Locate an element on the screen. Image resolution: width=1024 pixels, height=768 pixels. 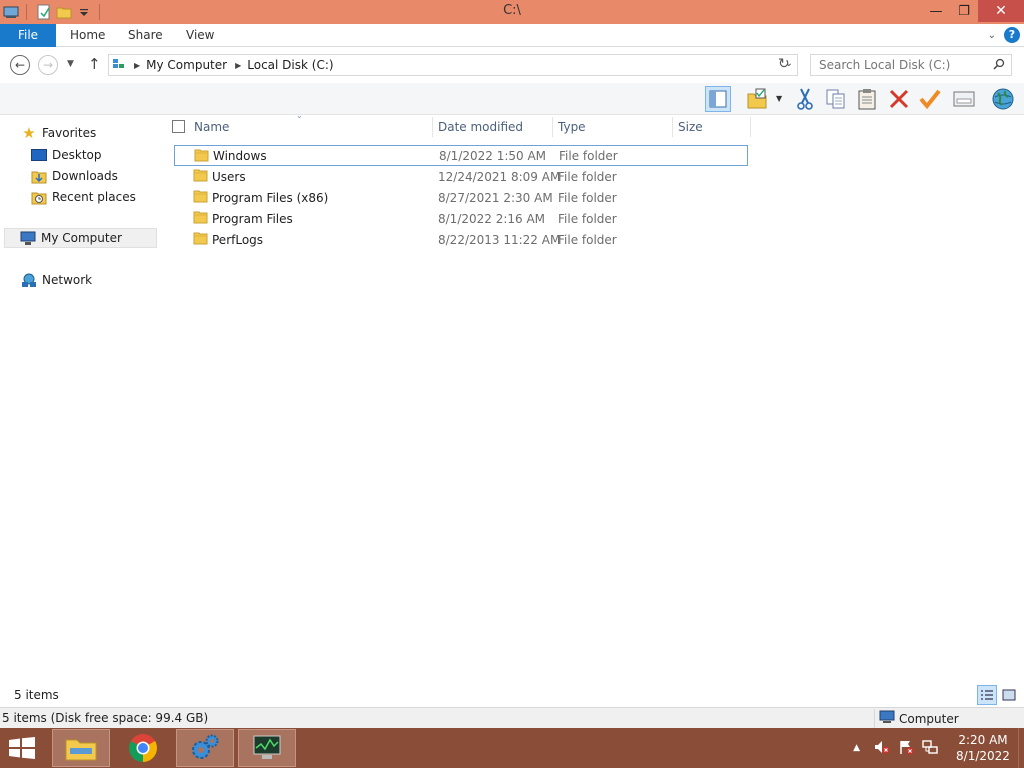
action-center-flag-icon is located at coordinates (906, 748).